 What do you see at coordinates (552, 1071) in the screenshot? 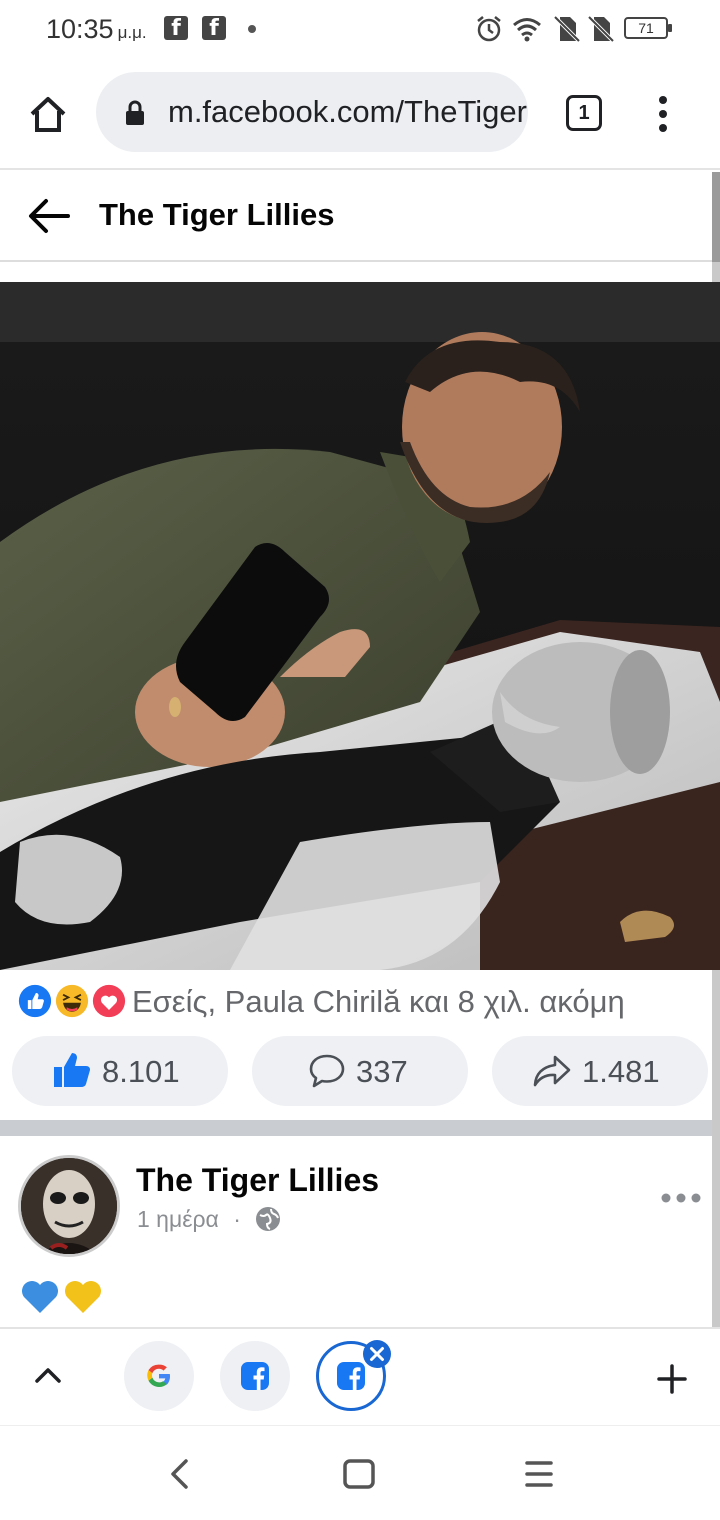
I see `share-icon` at bounding box center [552, 1071].